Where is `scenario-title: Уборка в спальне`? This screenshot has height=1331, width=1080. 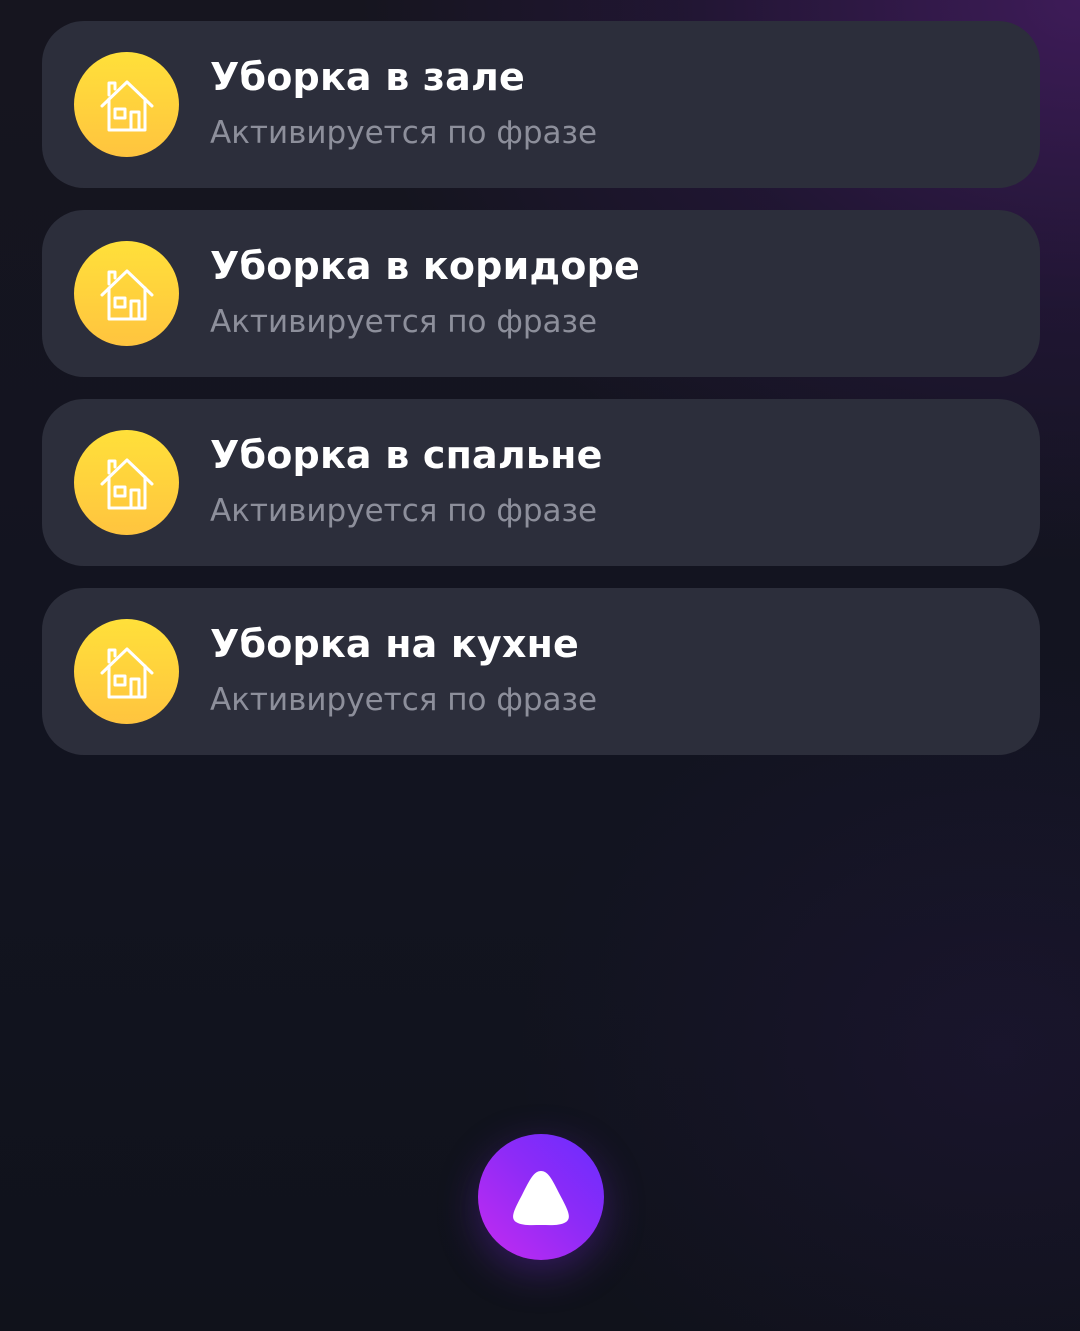 scenario-title: Уборка в спальне is located at coordinates (406, 455).